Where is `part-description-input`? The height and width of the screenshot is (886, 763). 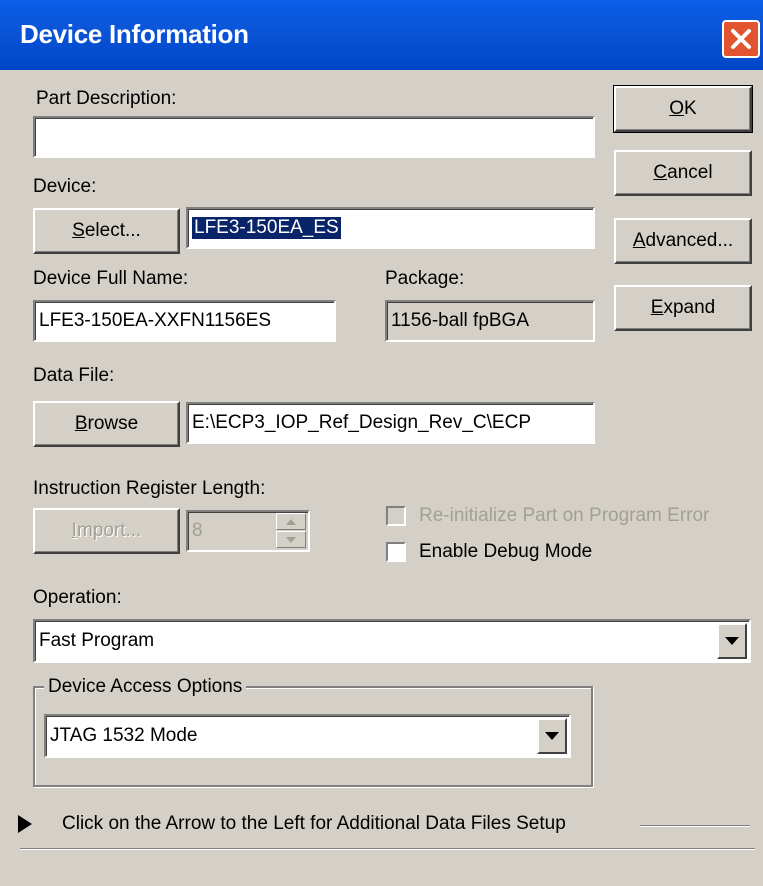 part-description-input is located at coordinates (314, 137).